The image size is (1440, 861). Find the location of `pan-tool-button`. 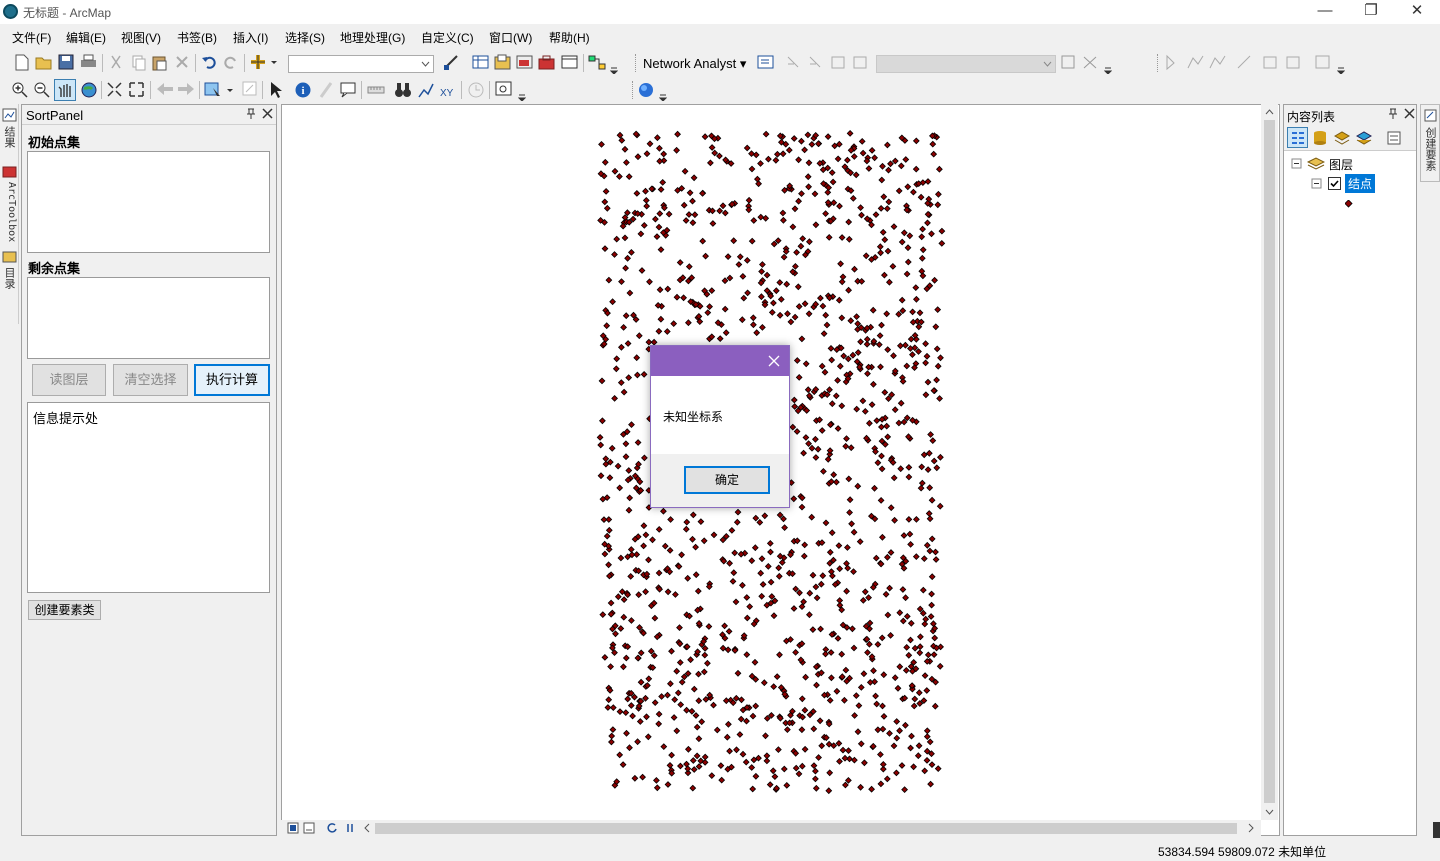

pan-tool-button is located at coordinates (65, 90).